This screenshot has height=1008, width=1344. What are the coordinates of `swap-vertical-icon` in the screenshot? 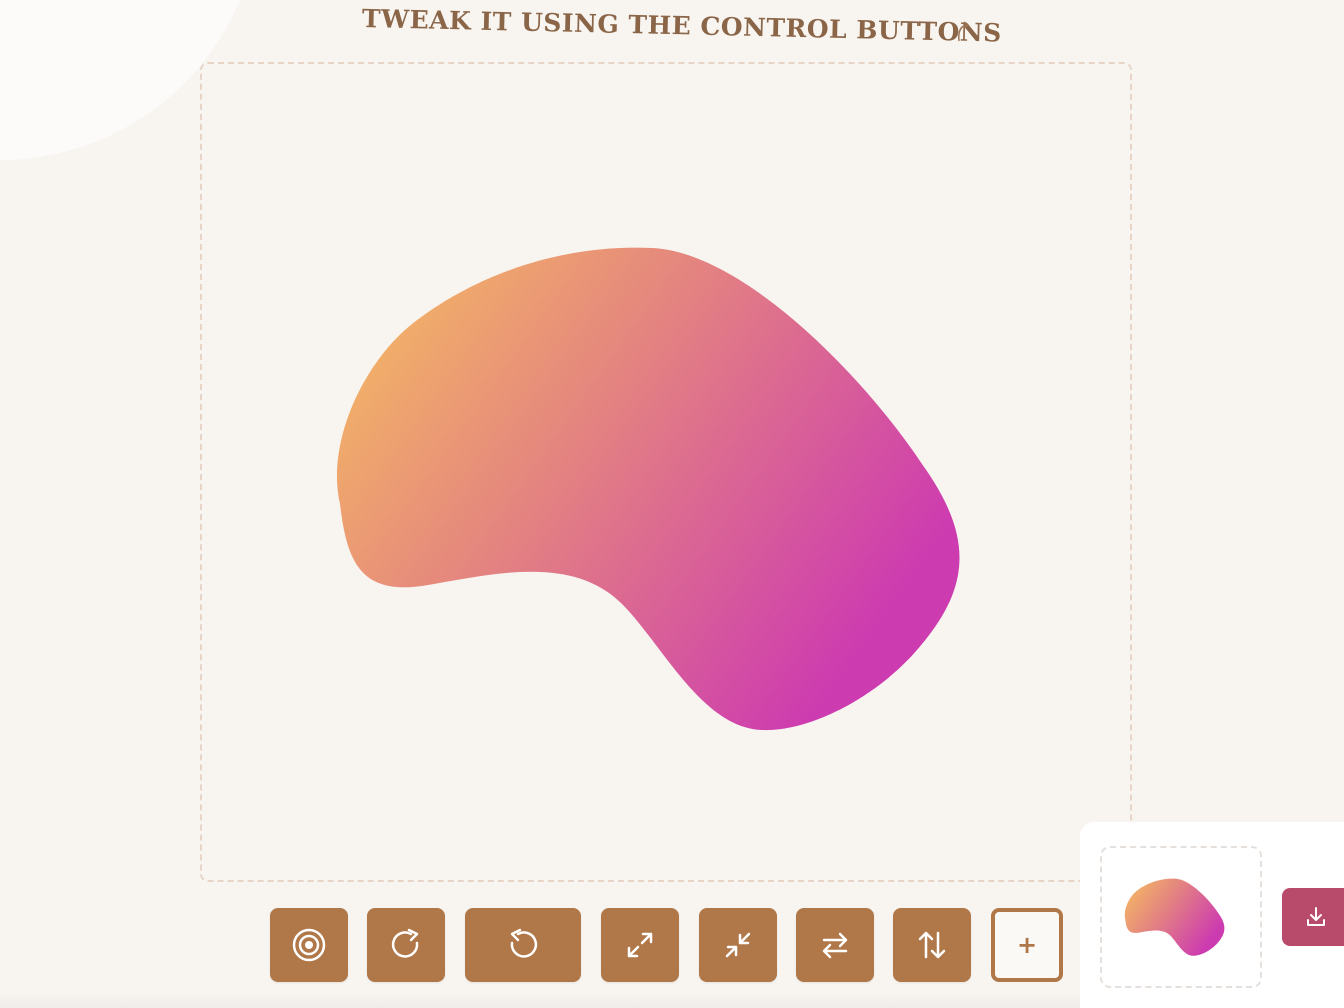 It's located at (932, 945).